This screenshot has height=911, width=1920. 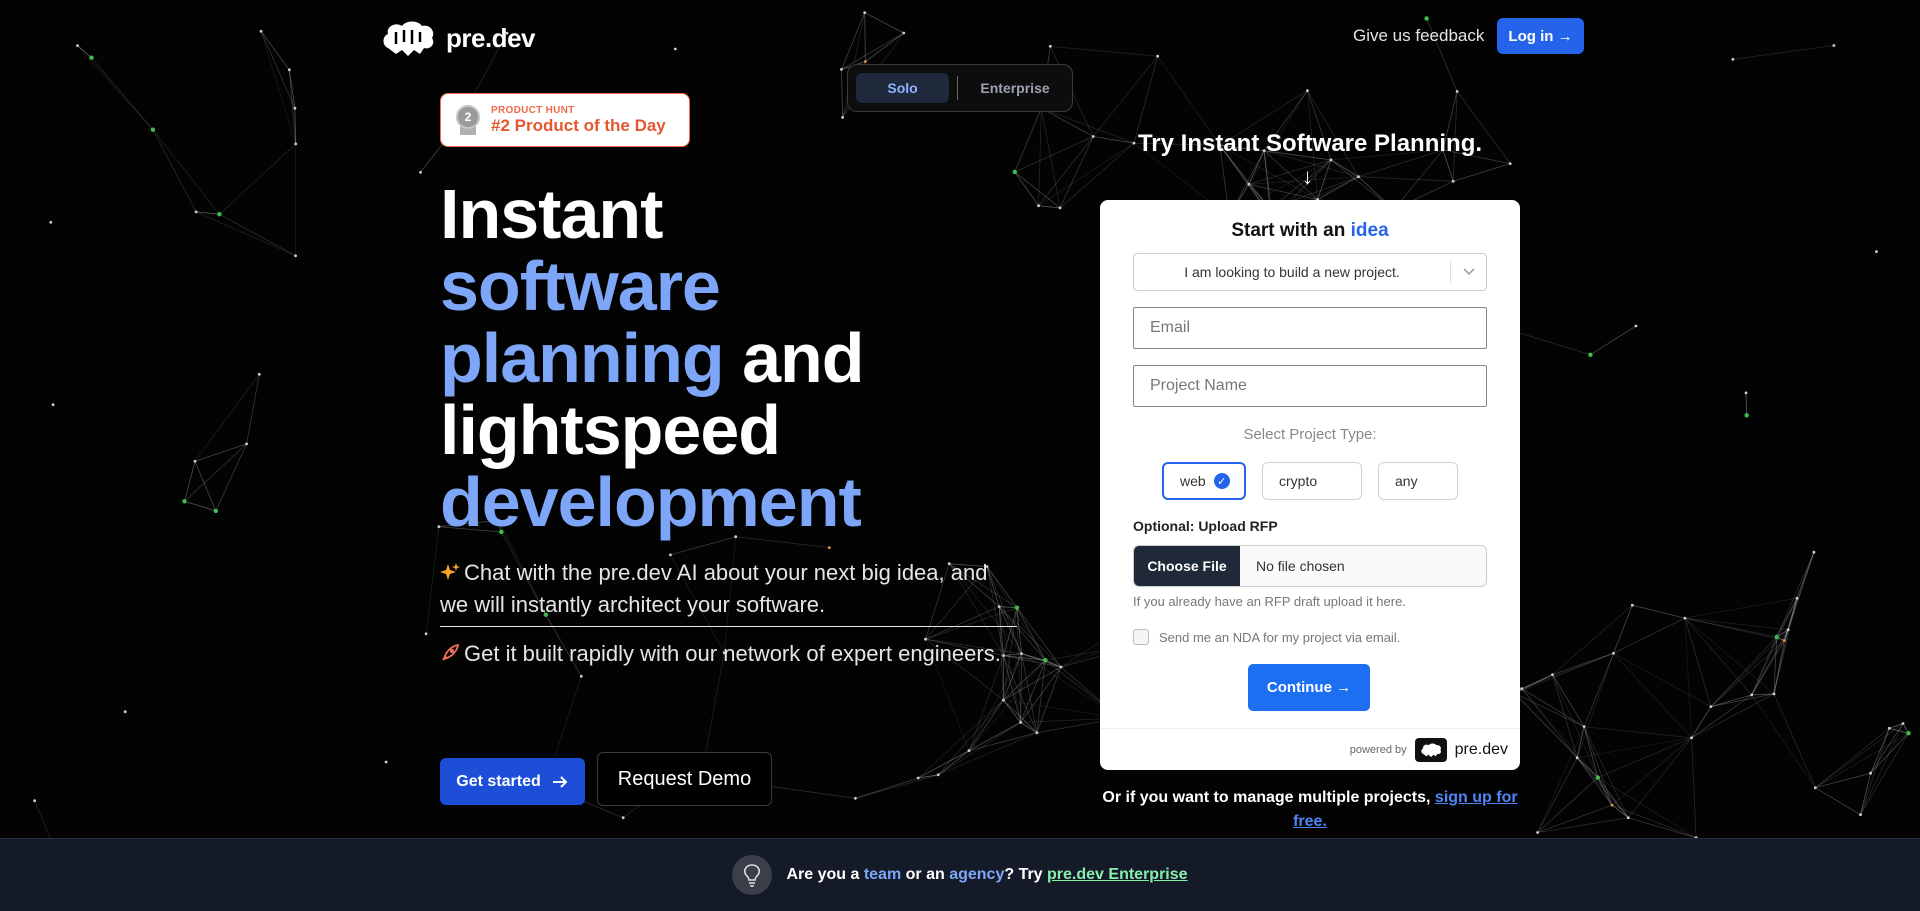 I want to click on brain-logo-icon, so click(x=408, y=38).